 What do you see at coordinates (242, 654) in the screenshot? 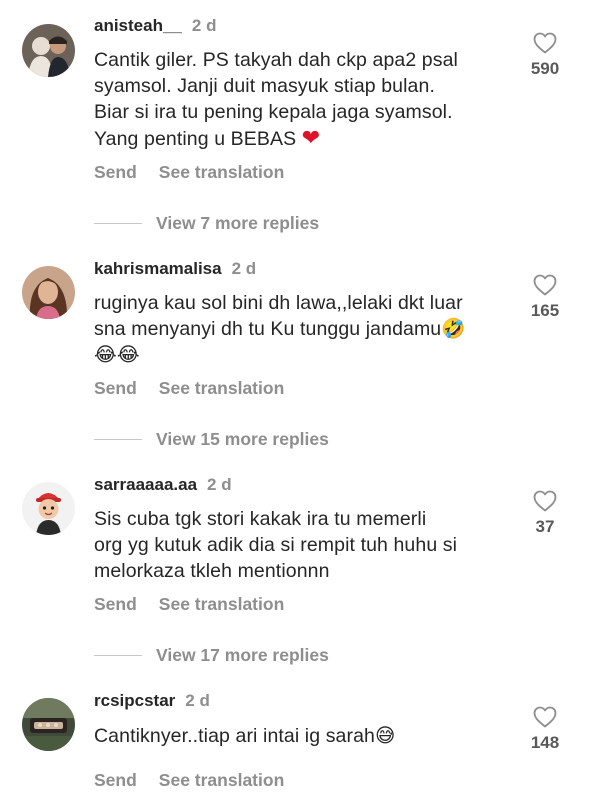
I see `view-replies-label: View 17 more replies` at bounding box center [242, 654].